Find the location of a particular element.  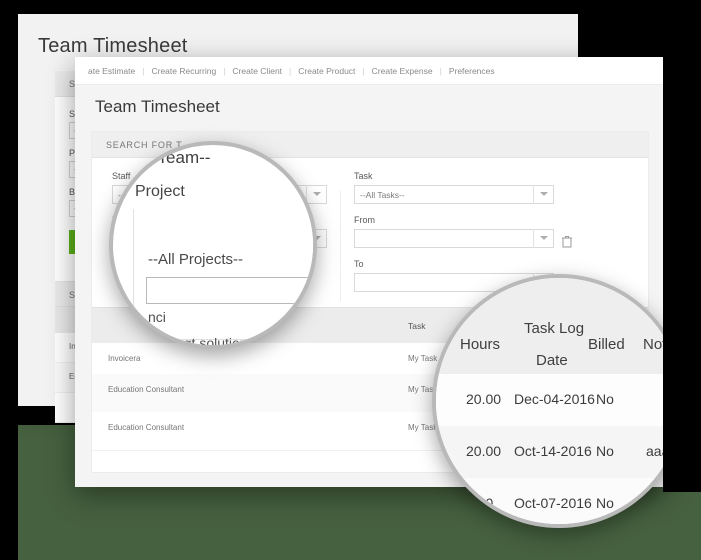

cell-date: Oct-07-2016 is located at coordinates (553, 503).